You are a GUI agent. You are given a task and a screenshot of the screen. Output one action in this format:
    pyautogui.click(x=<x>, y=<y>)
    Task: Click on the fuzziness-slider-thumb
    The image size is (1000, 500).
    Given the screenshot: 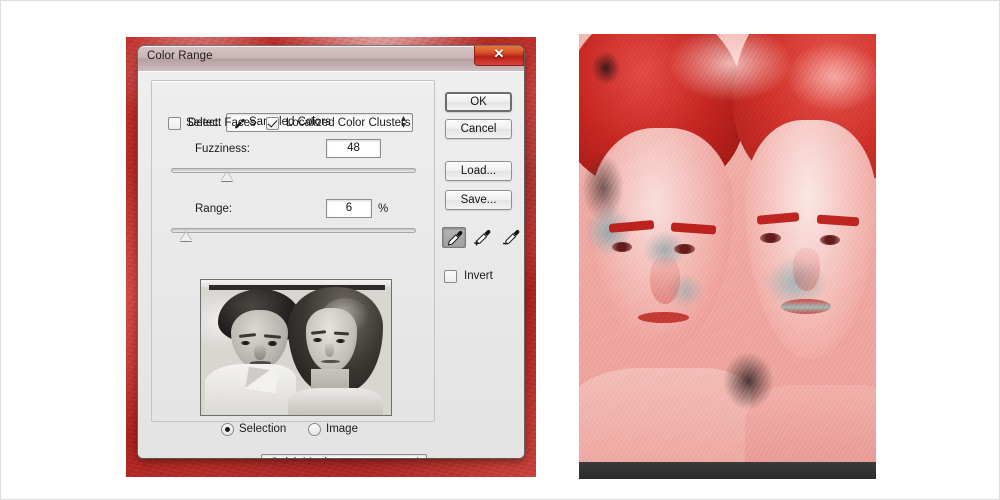 What is the action you would take?
    pyautogui.click(x=227, y=176)
    